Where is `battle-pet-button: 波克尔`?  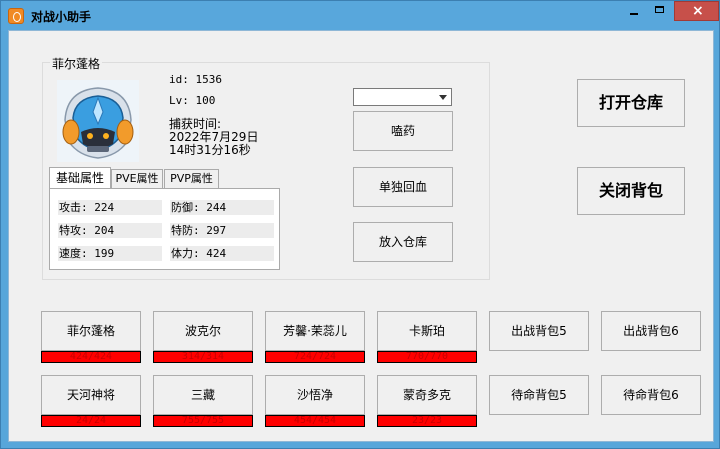
battle-pet-button: 波克尔 is located at coordinates (203, 331).